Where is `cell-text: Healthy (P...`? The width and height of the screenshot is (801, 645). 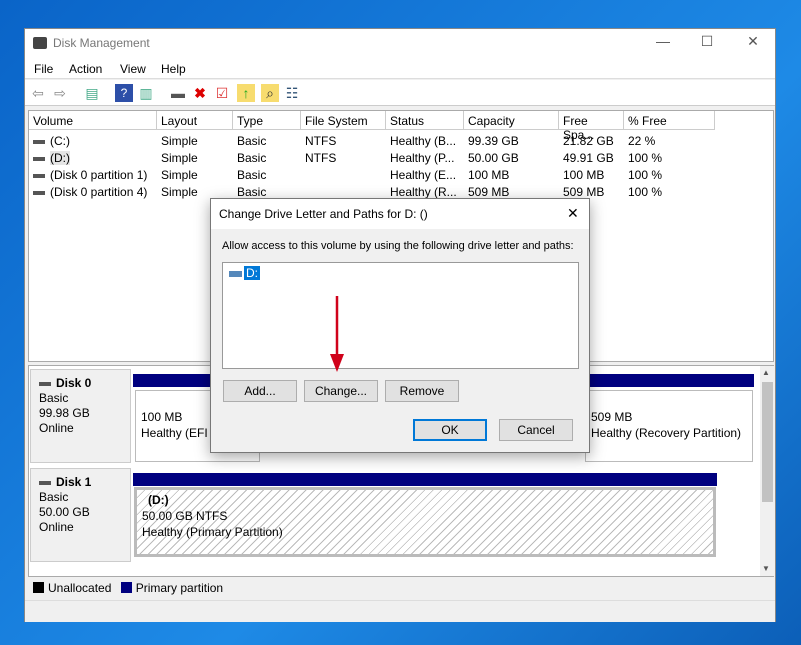 cell-text: Healthy (P... is located at coordinates (422, 158).